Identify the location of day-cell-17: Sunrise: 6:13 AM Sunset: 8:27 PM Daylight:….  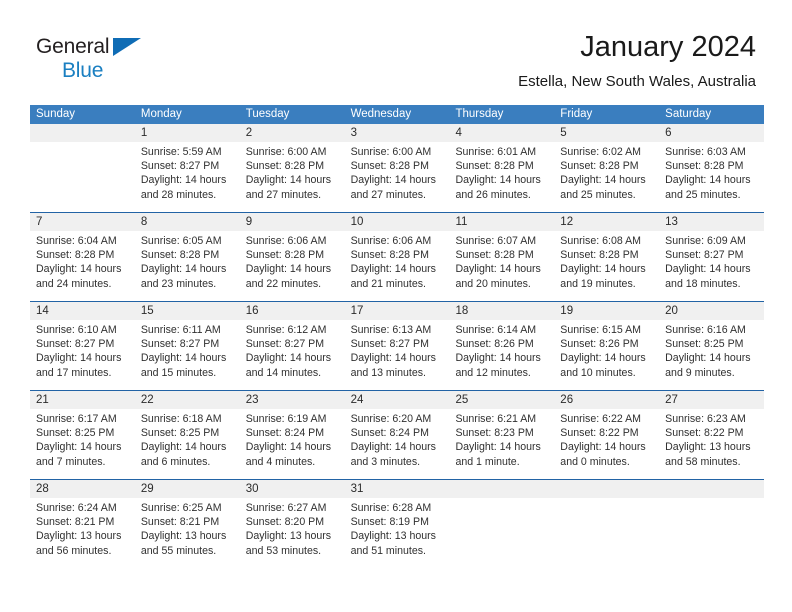
(397, 355).